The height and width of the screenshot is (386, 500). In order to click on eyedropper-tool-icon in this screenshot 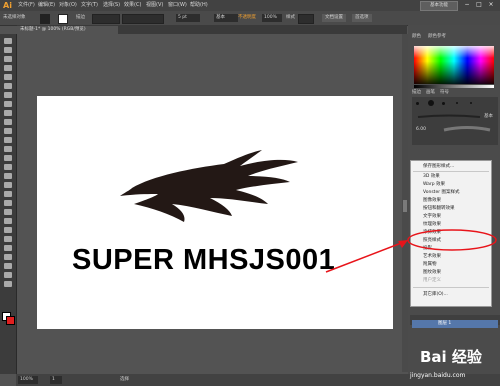, I will do `click(8, 221)`.